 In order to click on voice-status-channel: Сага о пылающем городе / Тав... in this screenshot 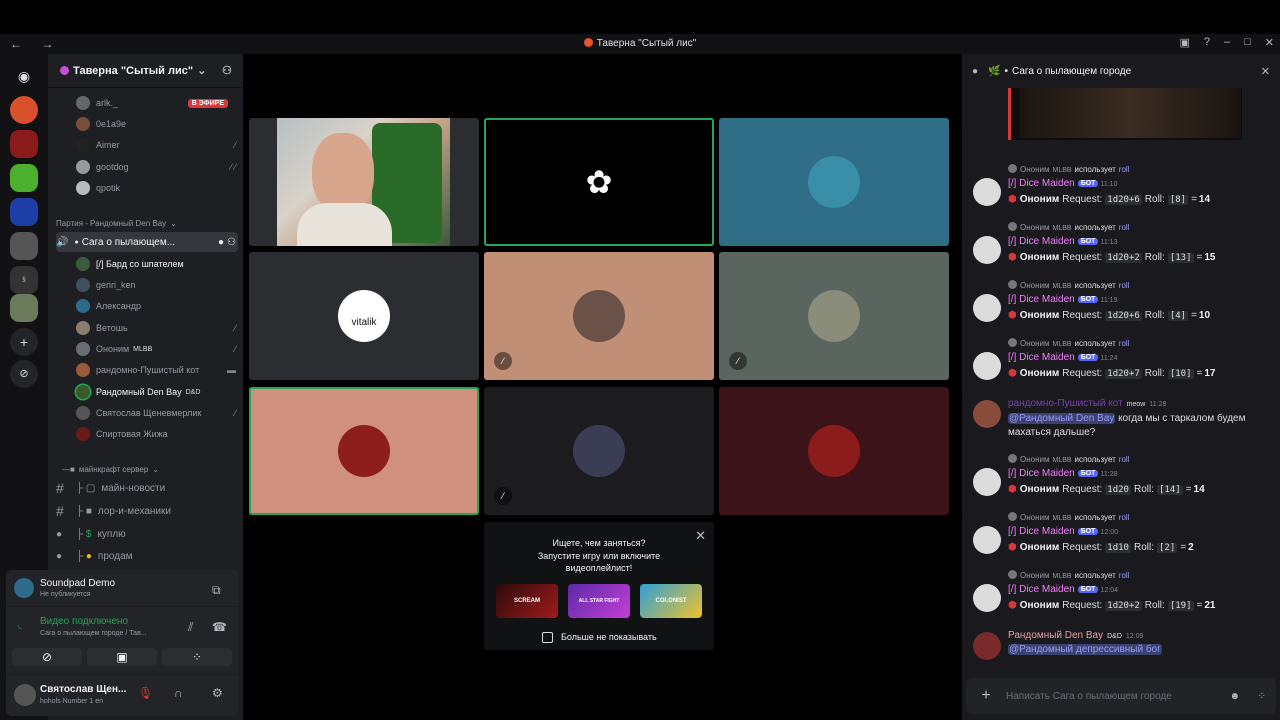, I will do `click(93, 633)`.